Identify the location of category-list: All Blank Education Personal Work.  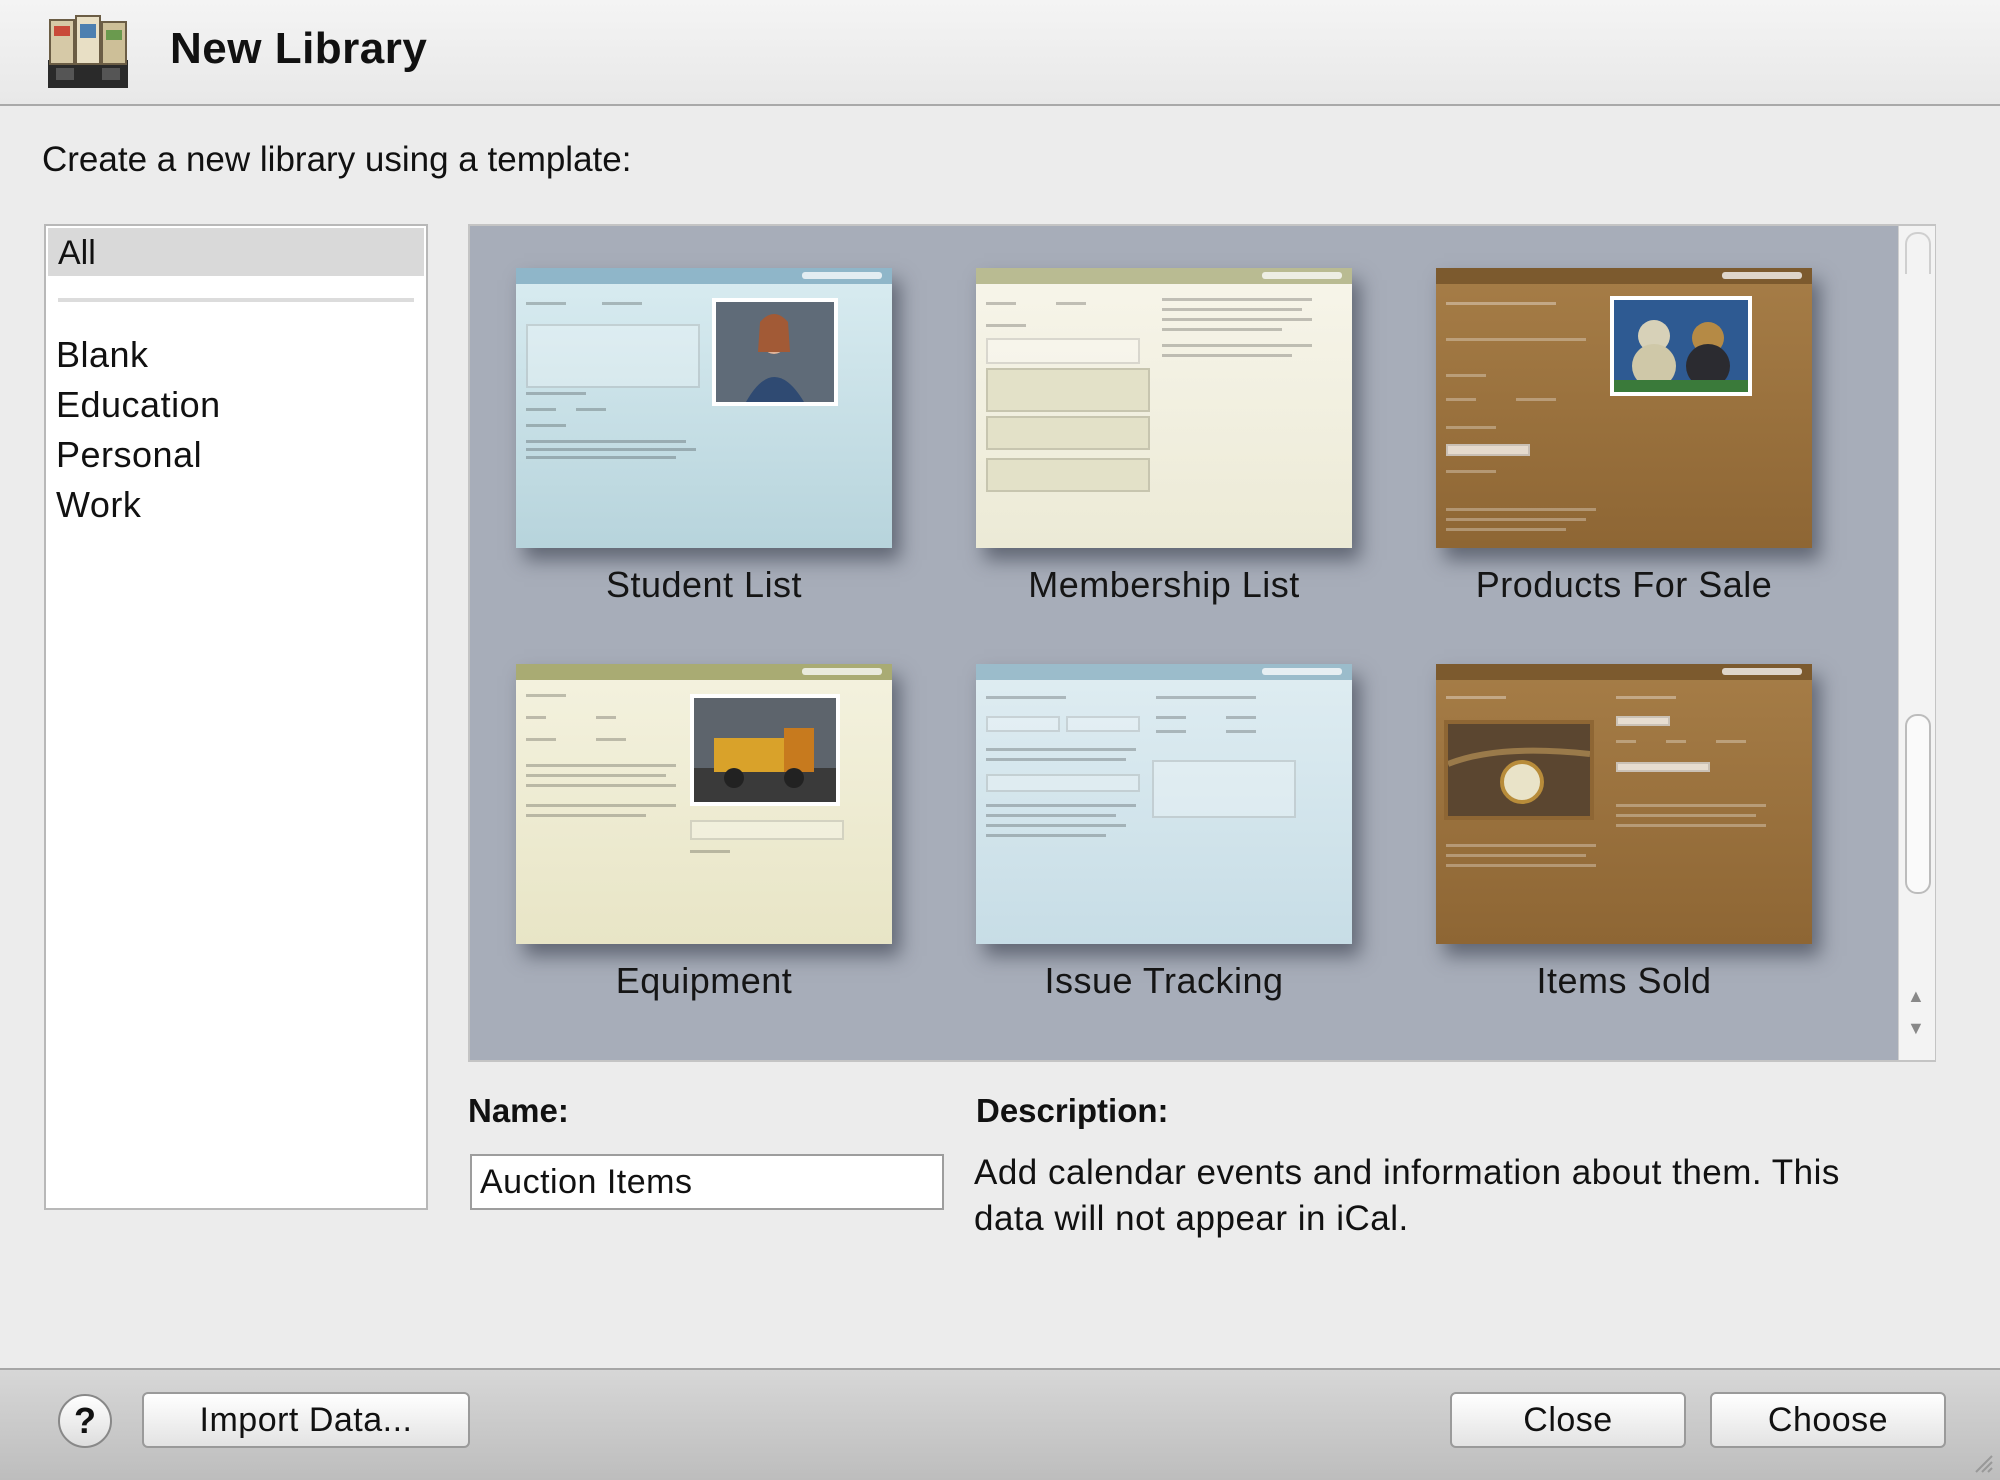
(236, 717).